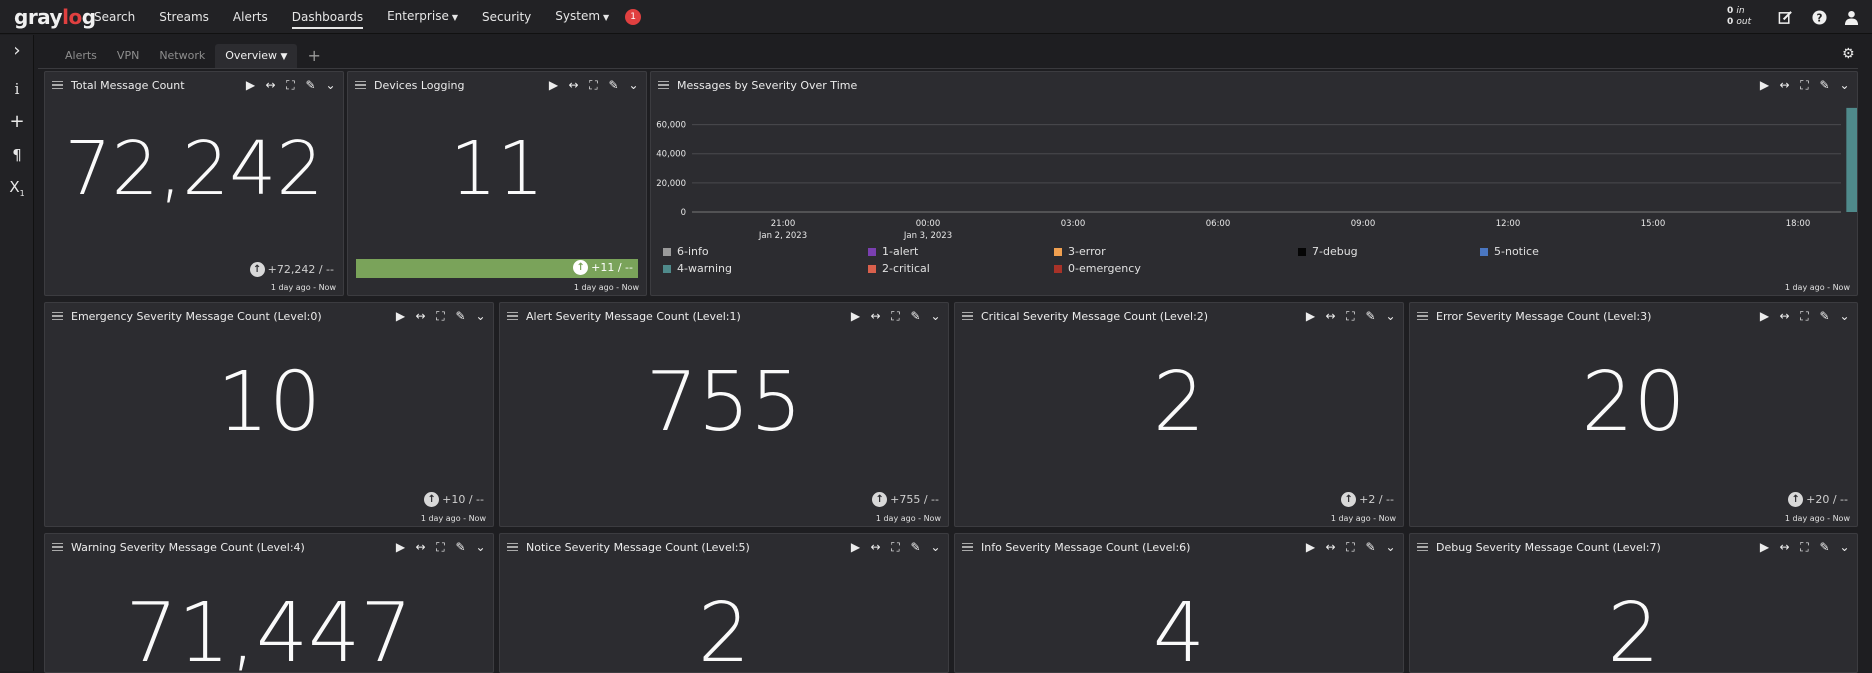 This screenshot has width=1872, height=673. What do you see at coordinates (633, 16) in the screenshot?
I see `notification-badge: 1` at bounding box center [633, 16].